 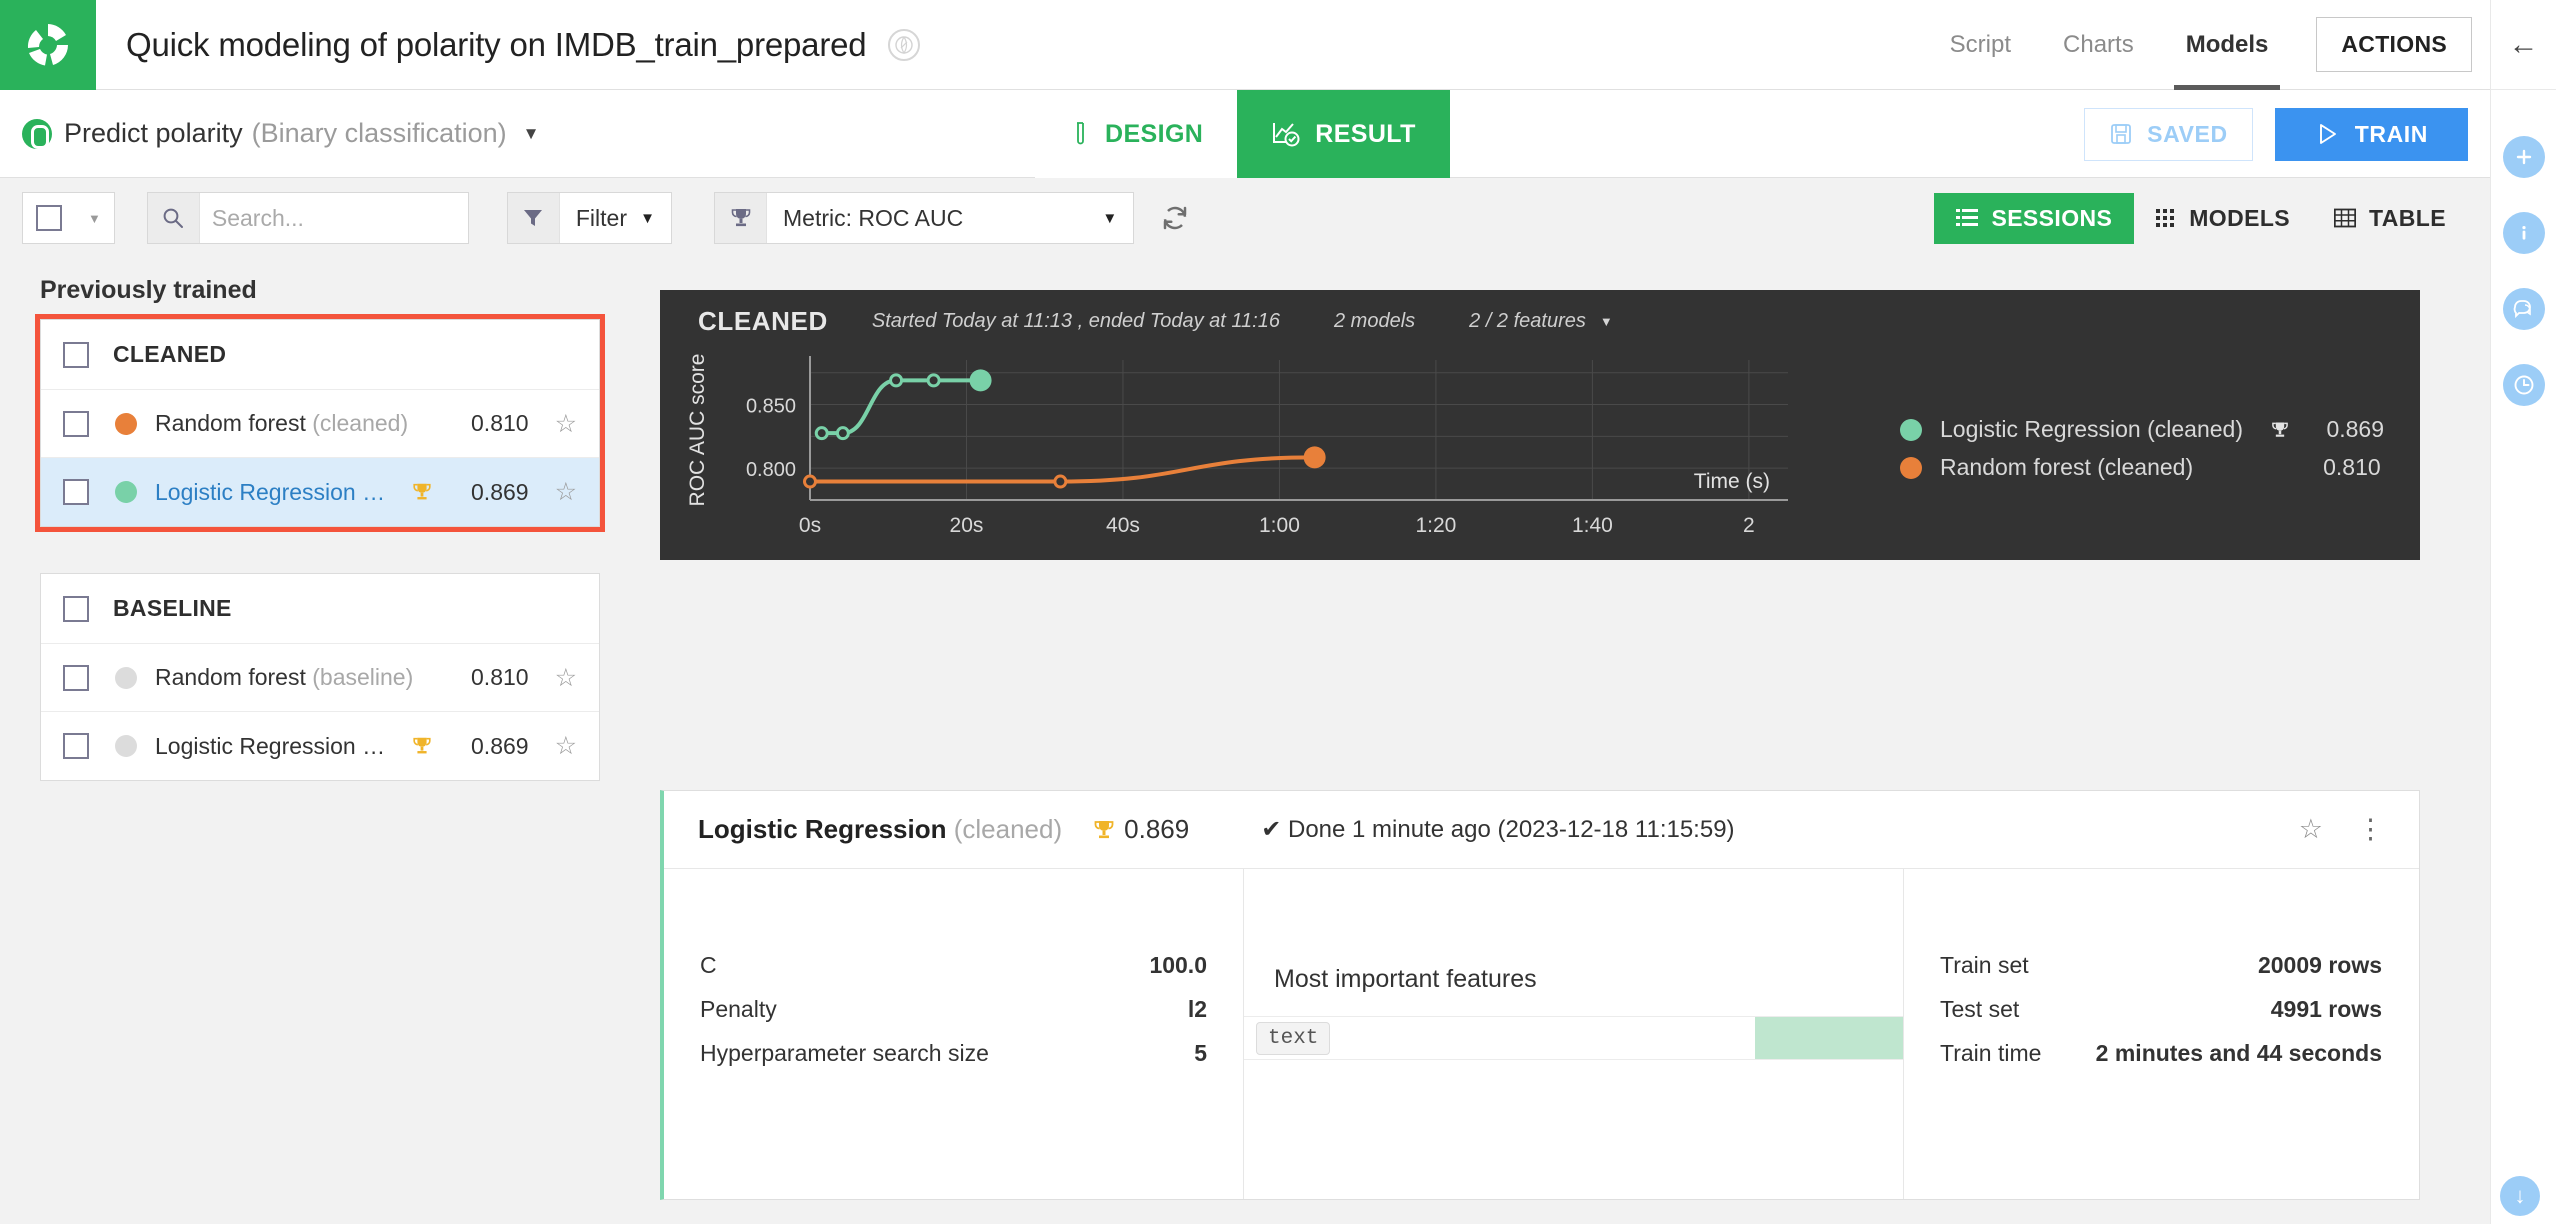 I want to click on session-title: CLEANED, so click(x=763, y=320).